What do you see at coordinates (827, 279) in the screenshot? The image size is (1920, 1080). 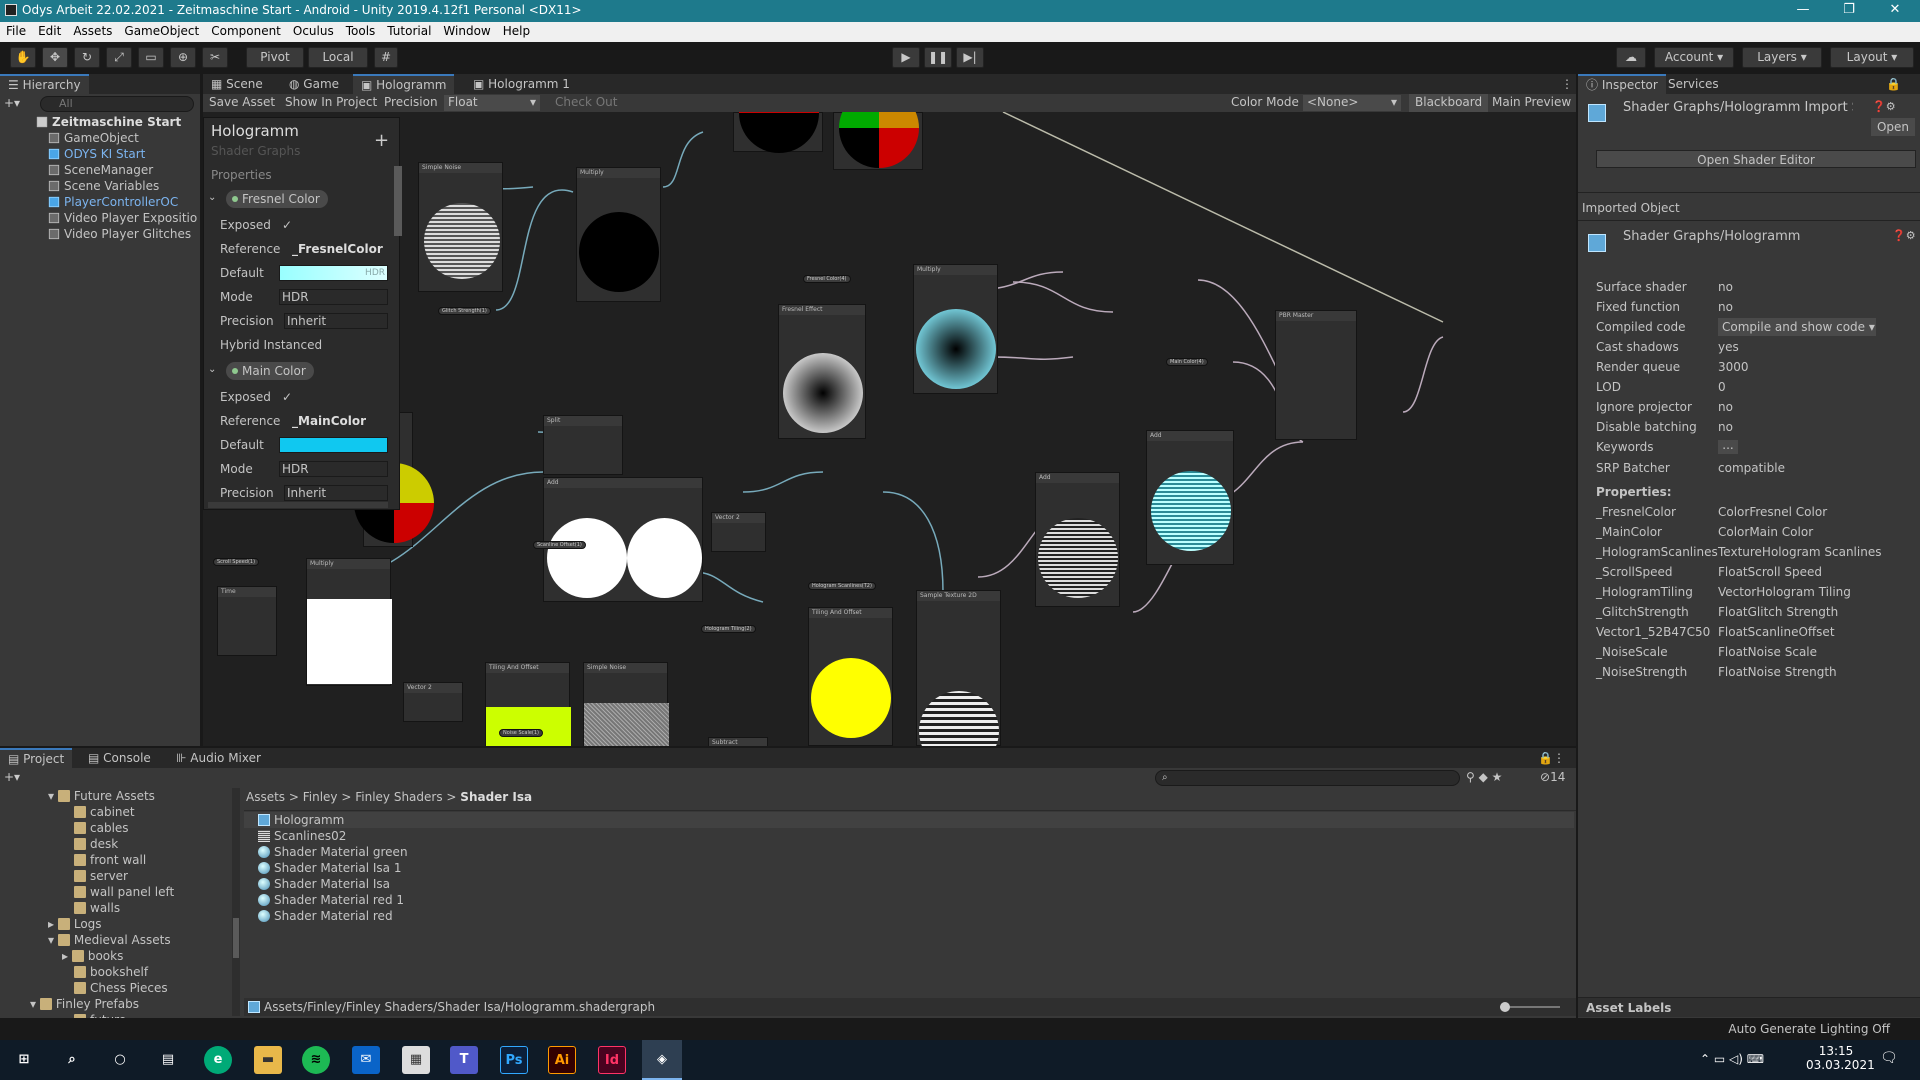 I see `graph-prop: Fresnel Color(4)` at bounding box center [827, 279].